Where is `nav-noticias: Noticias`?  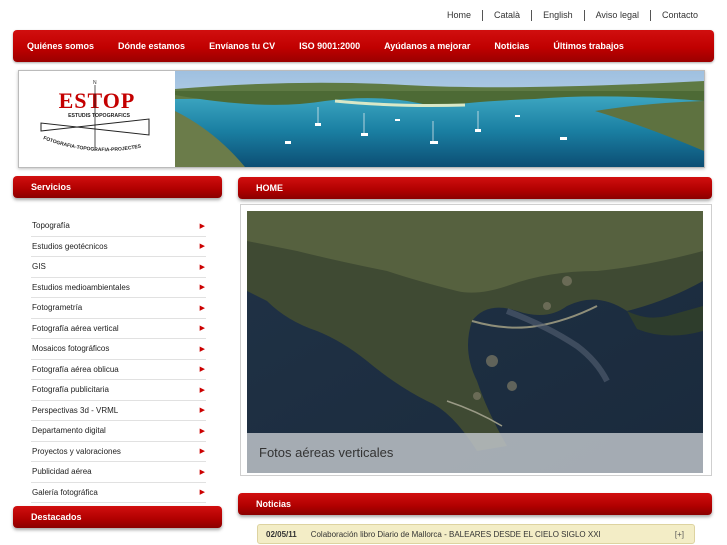 nav-noticias: Noticias is located at coordinates (511, 46).